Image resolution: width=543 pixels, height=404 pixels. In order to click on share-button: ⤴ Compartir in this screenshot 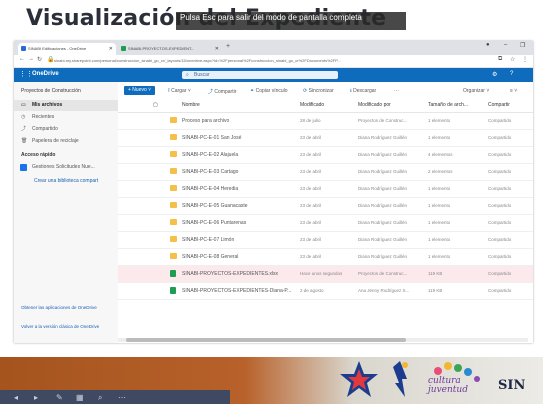, I will do `click(222, 91)`.